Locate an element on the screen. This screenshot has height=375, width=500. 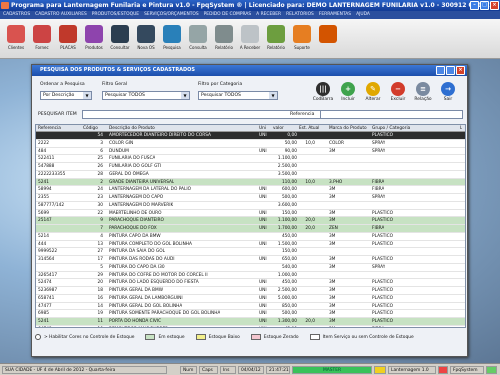
cell-code: 28 is located at coordinates (100, 174).